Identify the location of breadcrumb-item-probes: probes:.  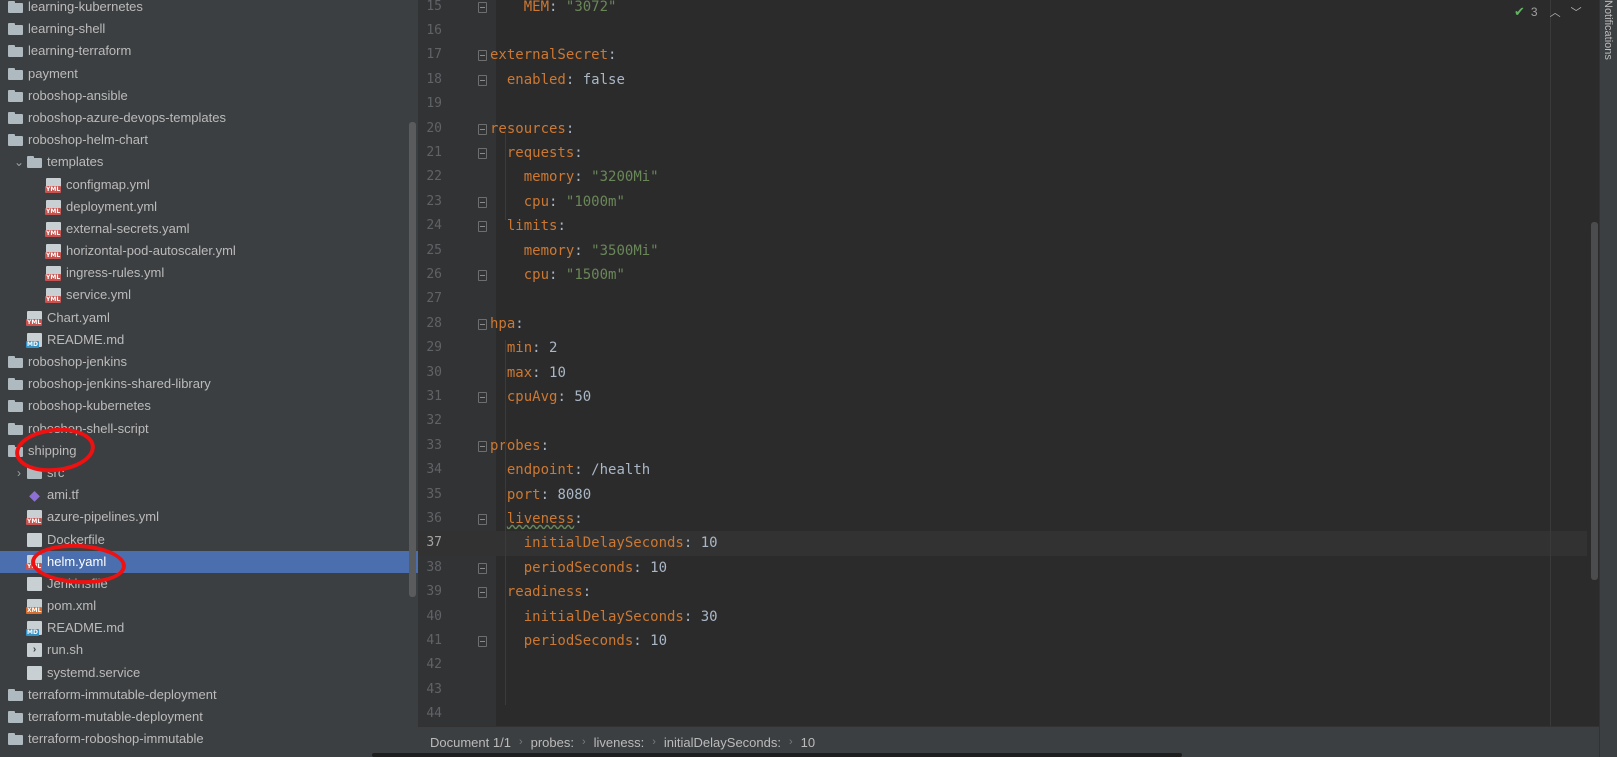
(552, 742).